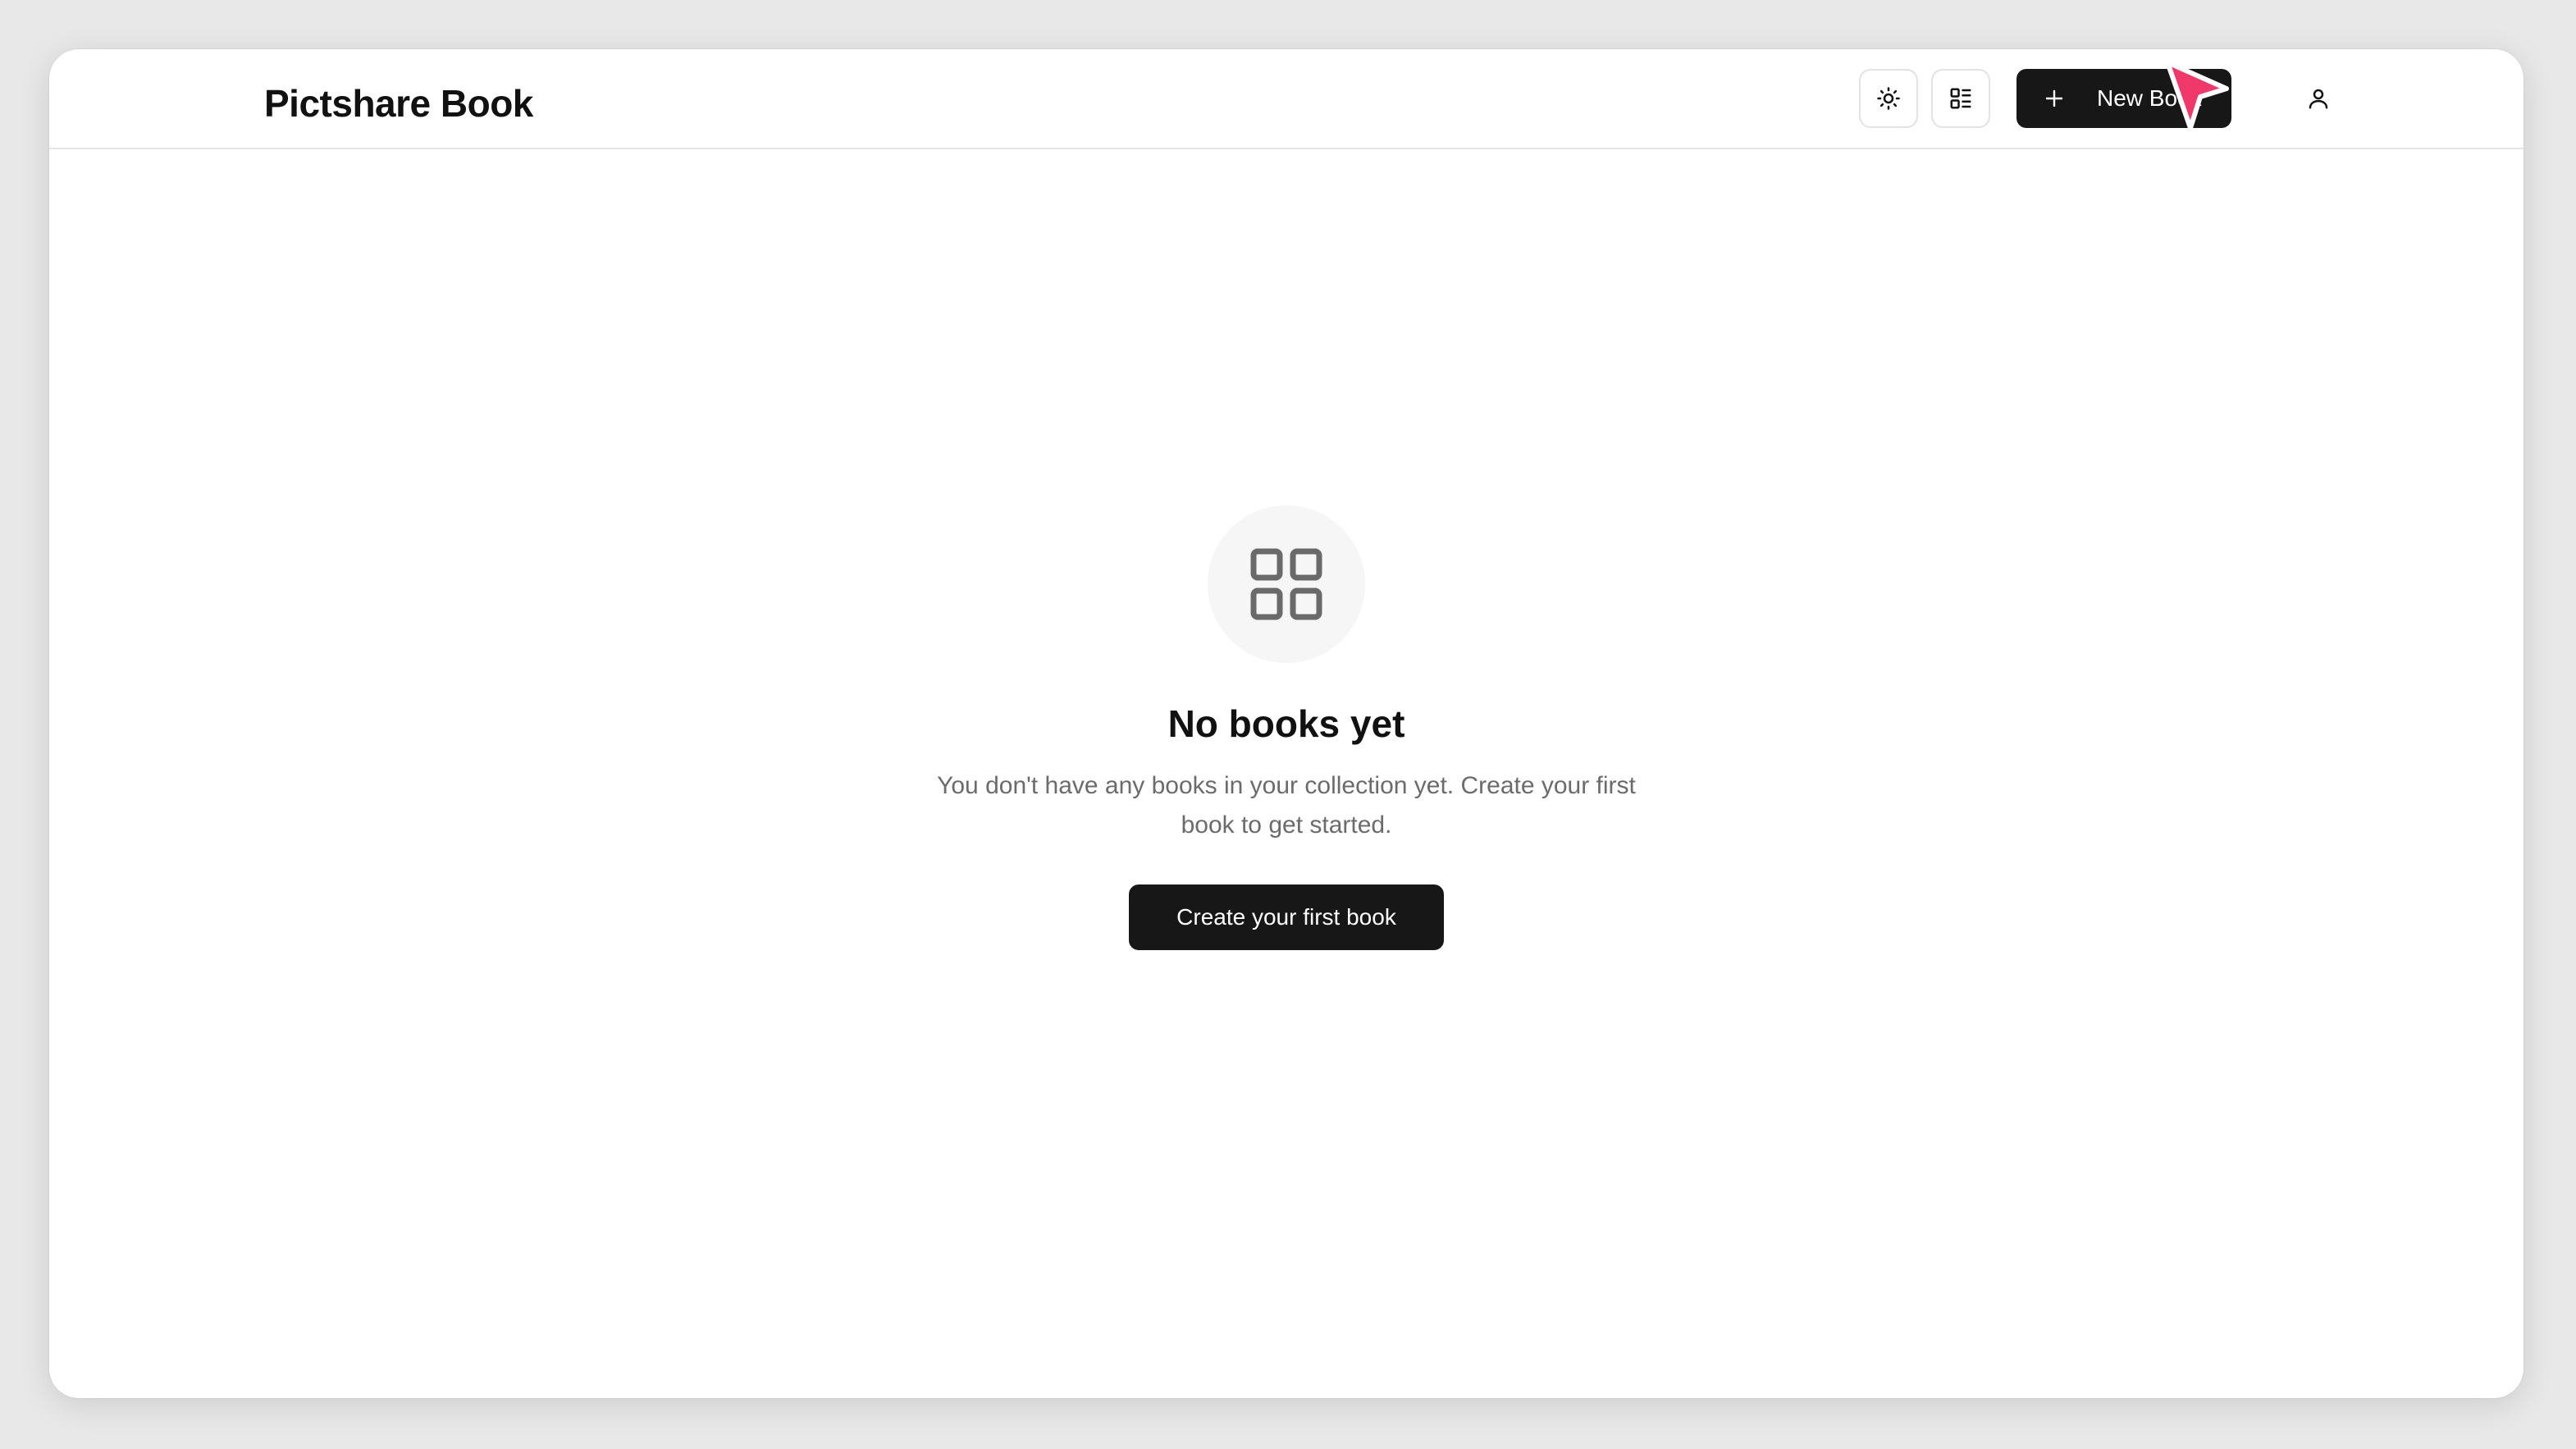  I want to click on create-first-book-button: Create your first book, so click(1286, 917).